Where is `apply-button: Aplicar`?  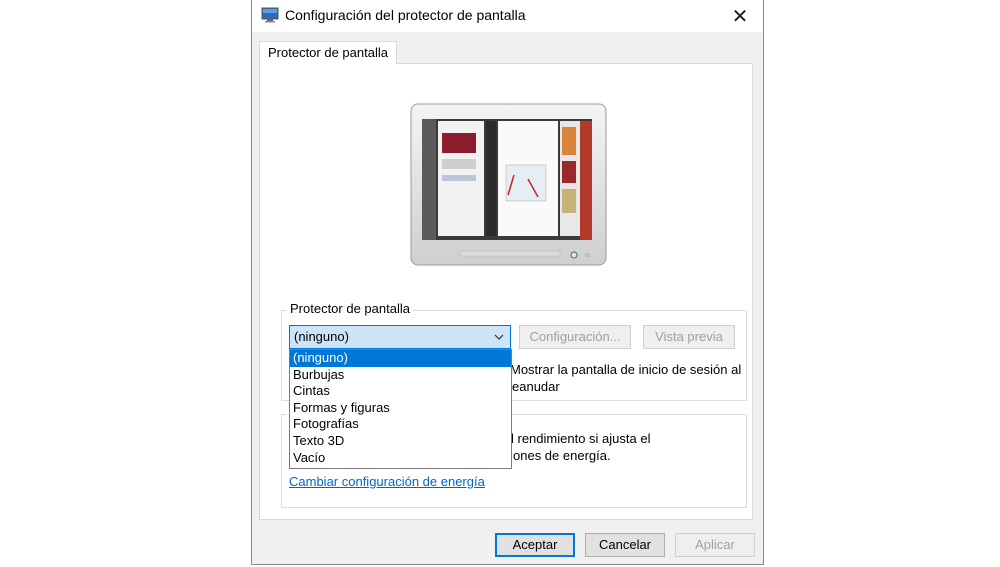
apply-button: Aplicar is located at coordinates (715, 545).